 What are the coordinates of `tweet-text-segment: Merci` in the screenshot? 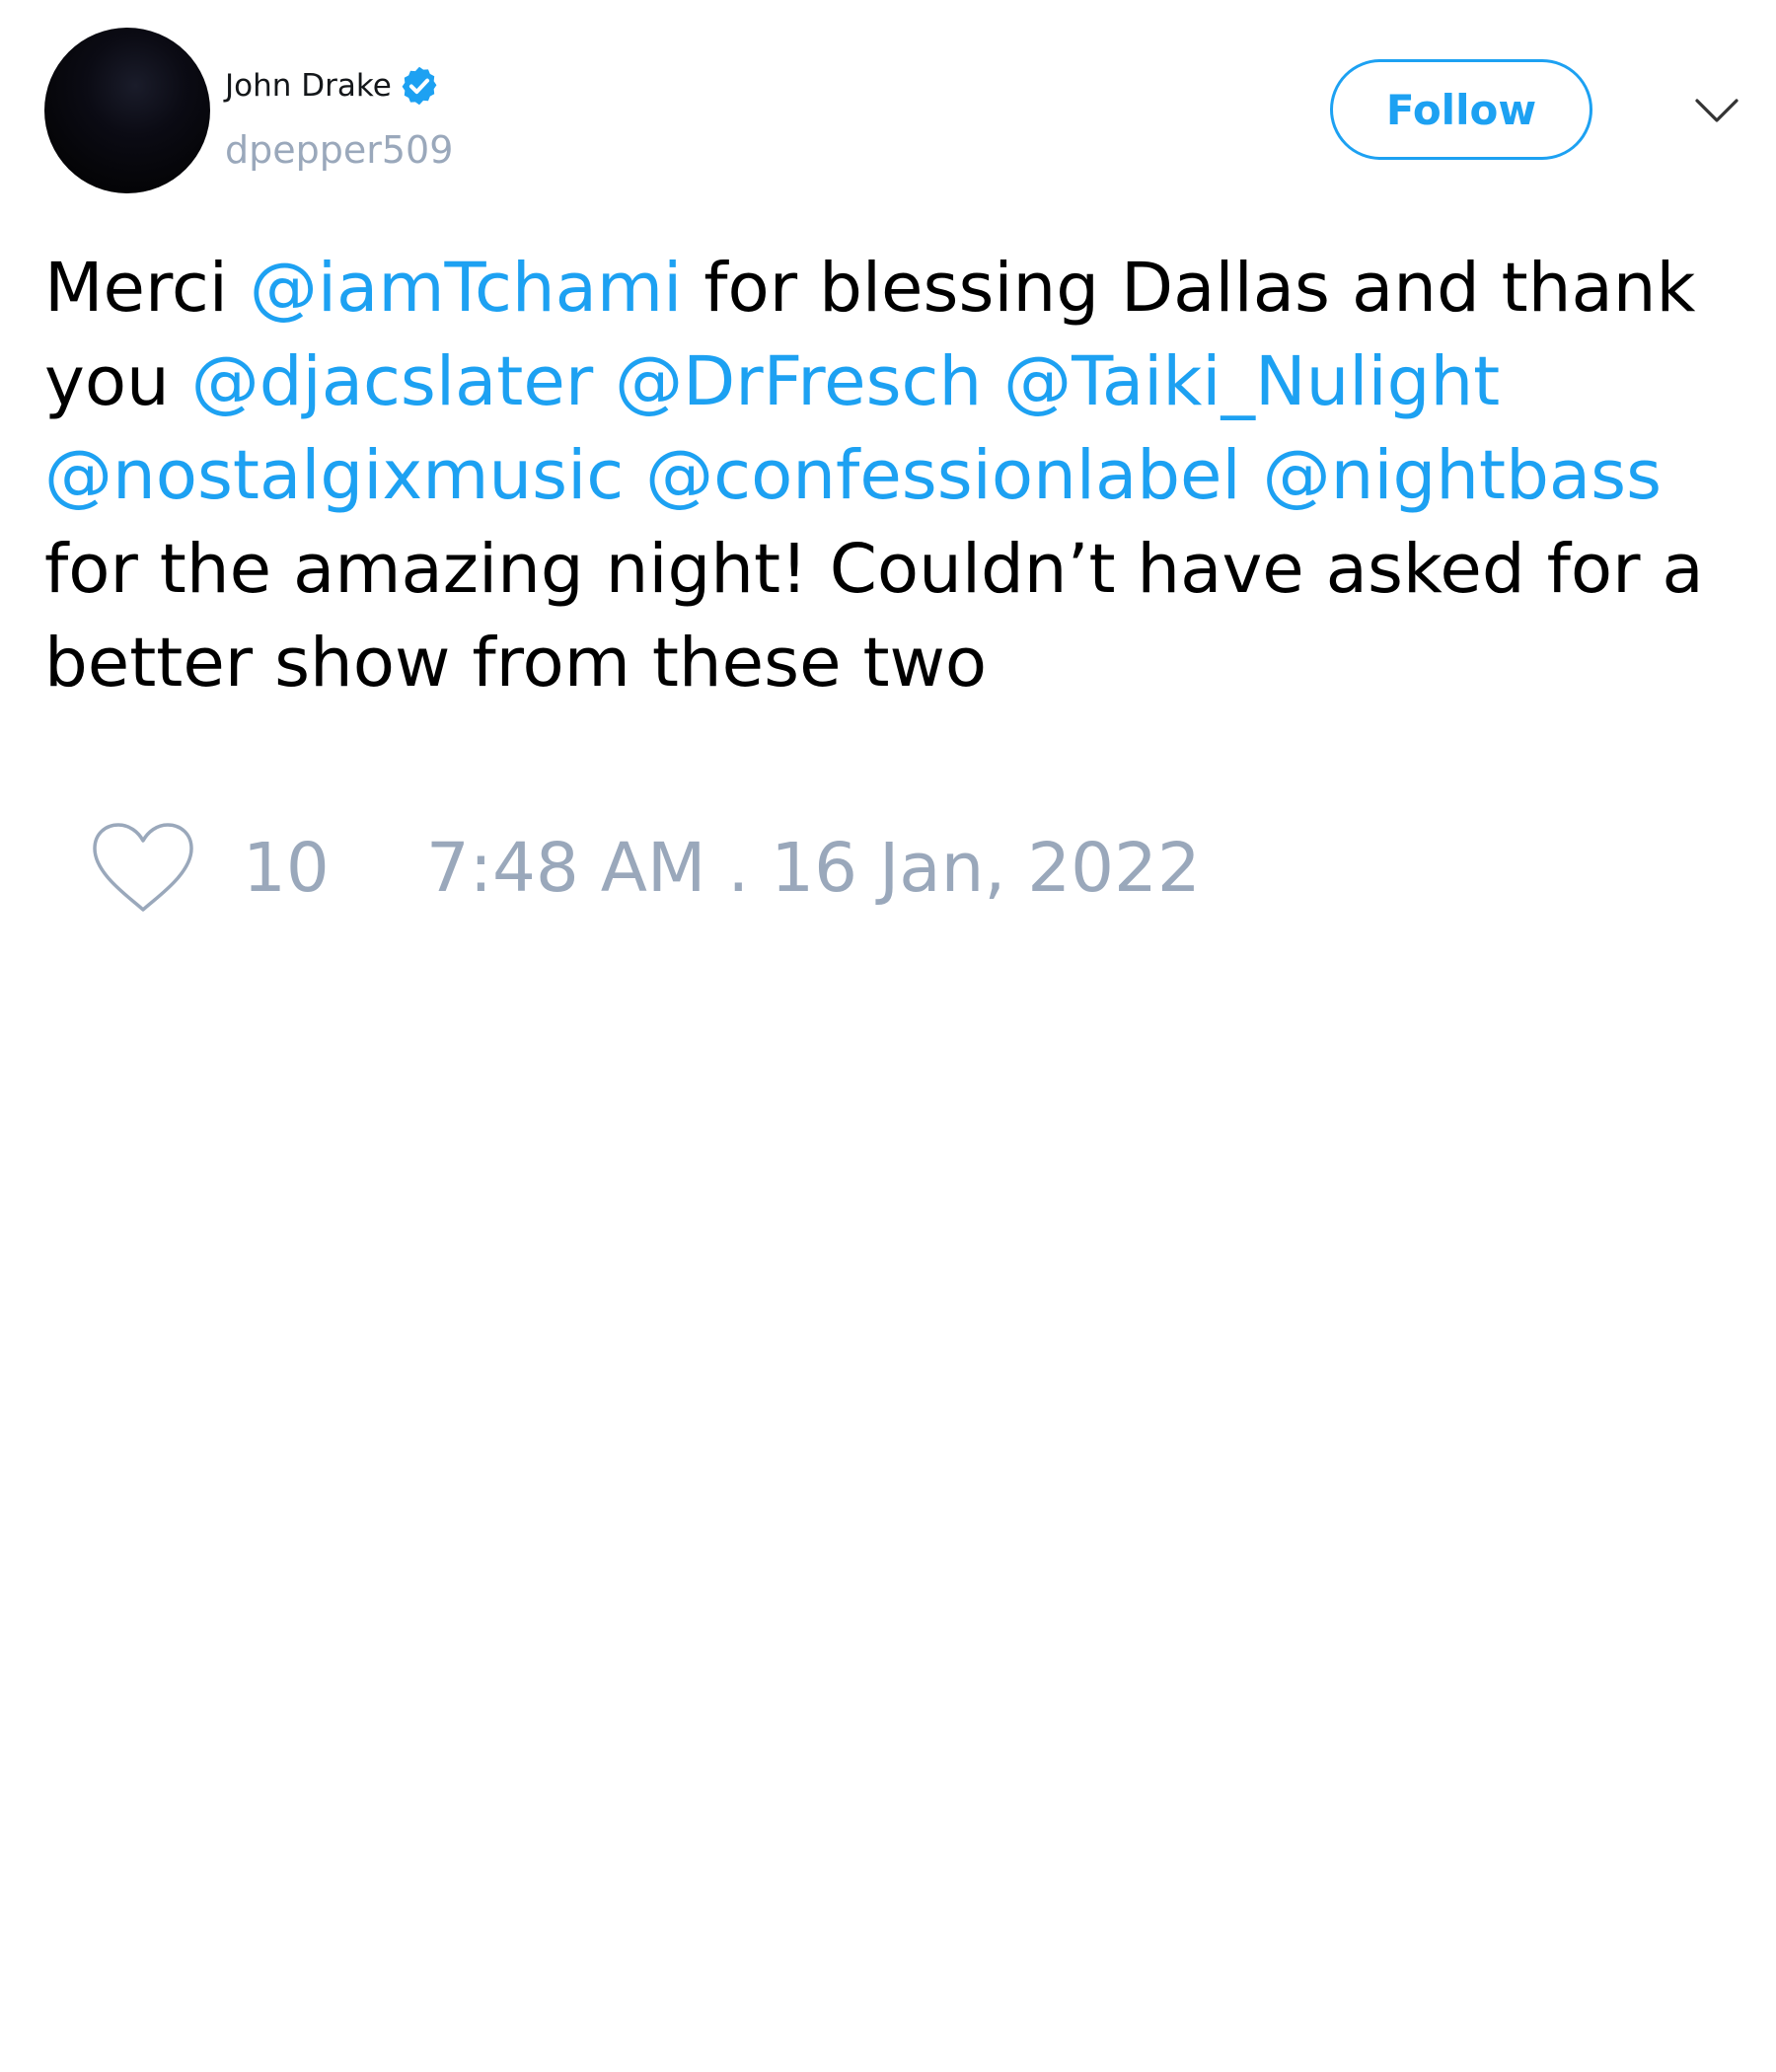 It's located at (147, 288).